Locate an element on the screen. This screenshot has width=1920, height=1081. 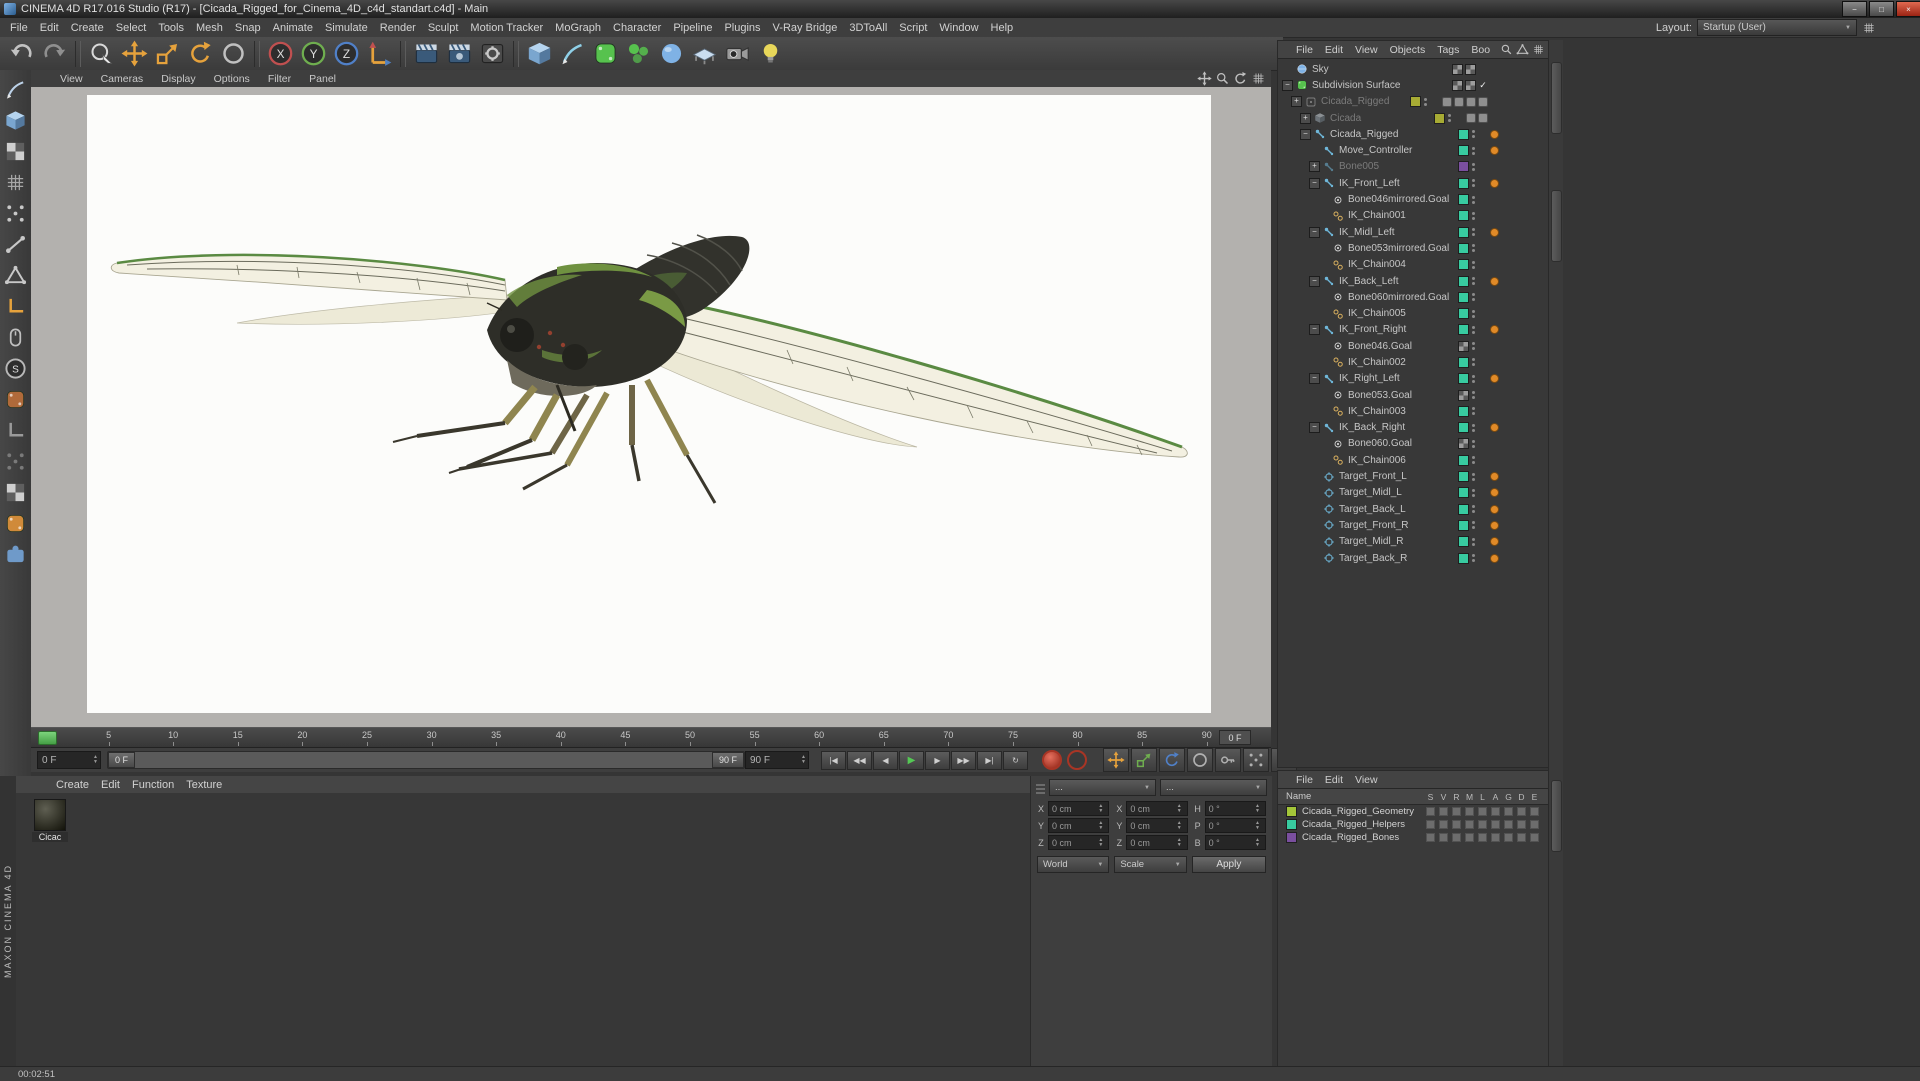
material-item: Cicac is located at coordinates (50, 820).